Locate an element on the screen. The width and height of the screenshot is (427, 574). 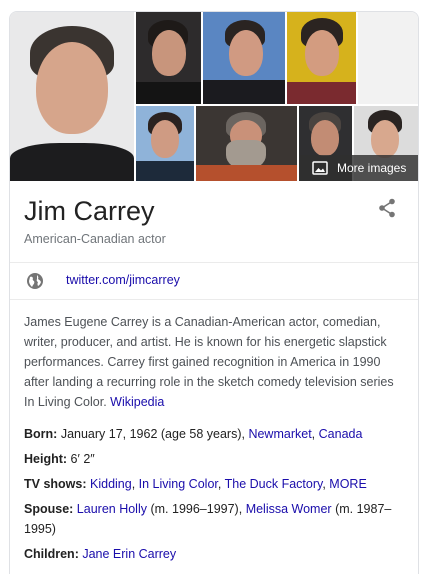
fact-born-value: January 17, 1962 (age 58 years), is located at coordinates (152, 434).